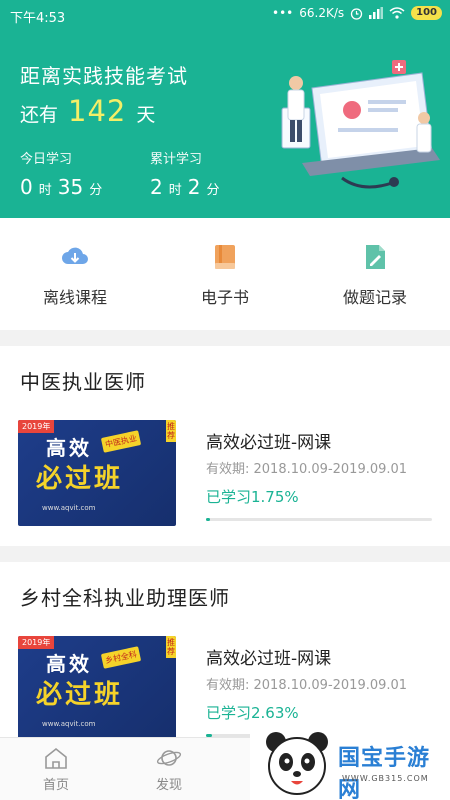 This screenshot has width=450, height=800. Describe the element at coordinates (225, 15) in the screenshot. I see `status-bar: 下午4:53 ••• 66.2K/s 100` at that location.